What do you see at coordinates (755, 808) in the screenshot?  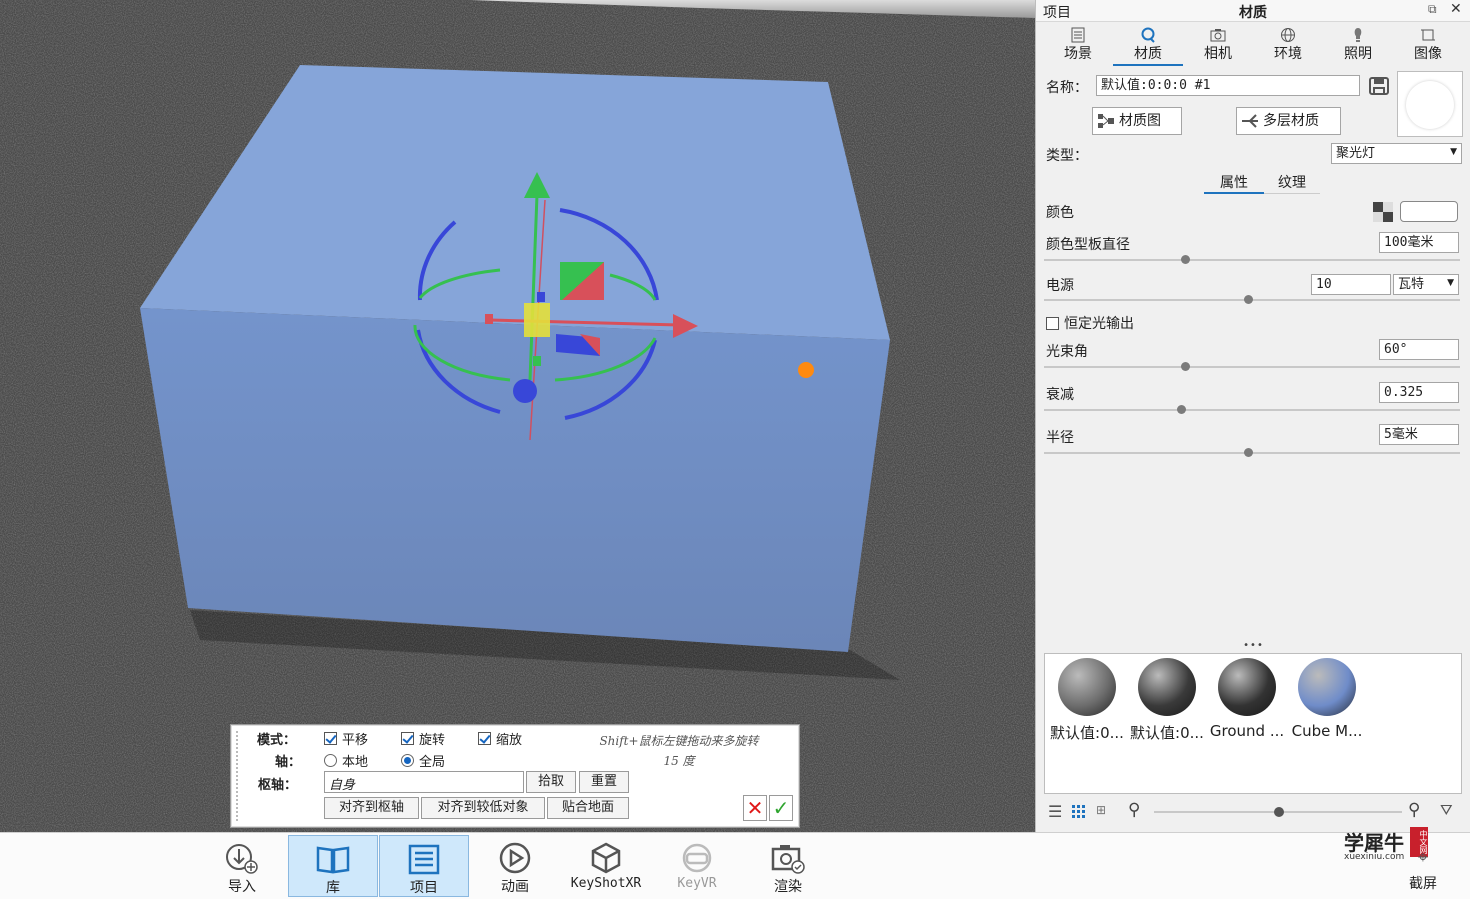 I see `cancel-button: ✕` at bounding box center [755, 808].